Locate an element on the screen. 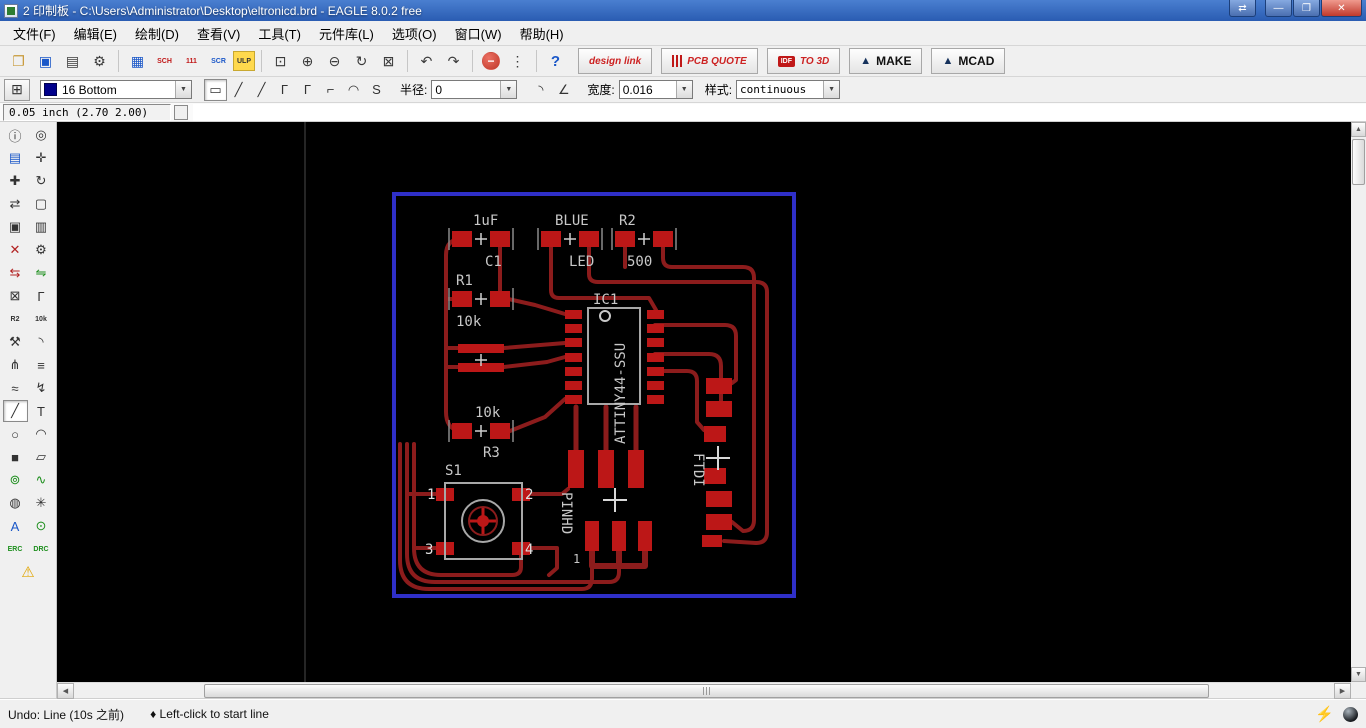 The height and width of the screenshot is (728, 1366). rect-tool: ■ is located at coordinates (15, 457).